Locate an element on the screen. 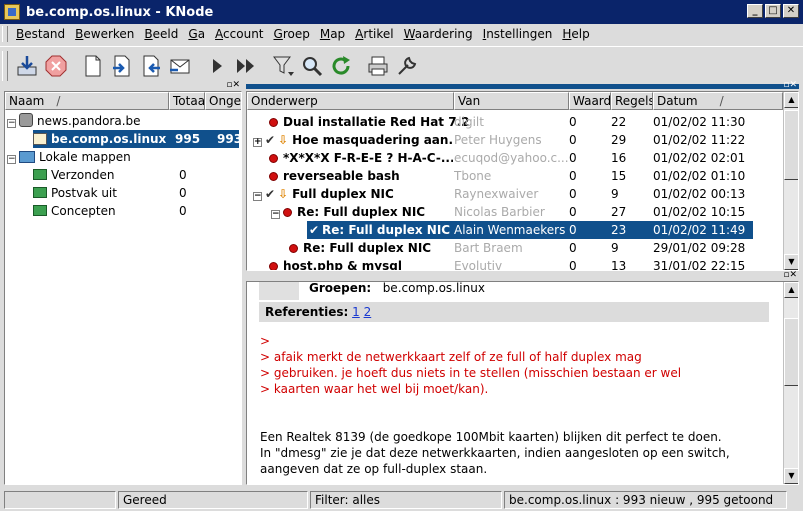 The height and width of the screenshot is (511, 803). menu-instellingen: Instellingen is located at coordinates (518, 34).